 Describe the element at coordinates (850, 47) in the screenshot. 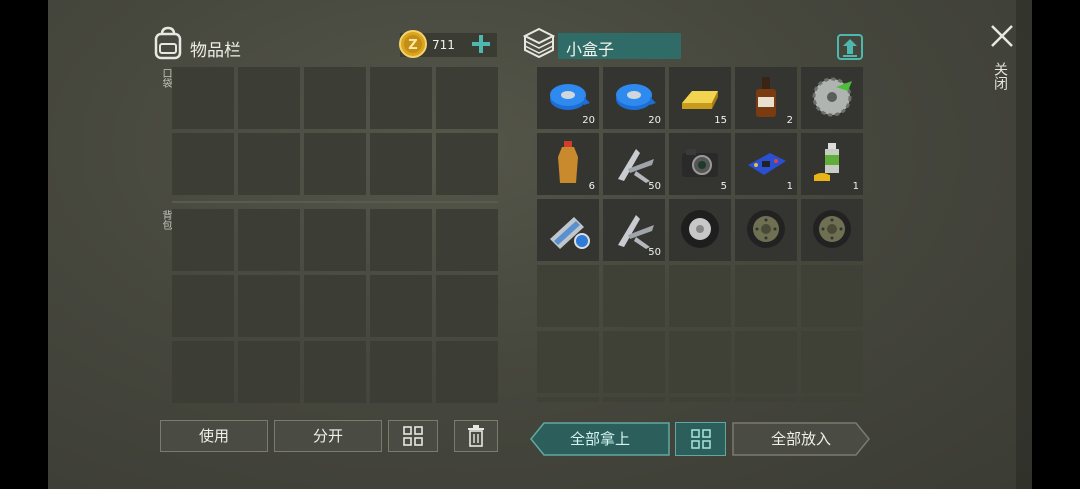

I see `upload-icon` at that location.